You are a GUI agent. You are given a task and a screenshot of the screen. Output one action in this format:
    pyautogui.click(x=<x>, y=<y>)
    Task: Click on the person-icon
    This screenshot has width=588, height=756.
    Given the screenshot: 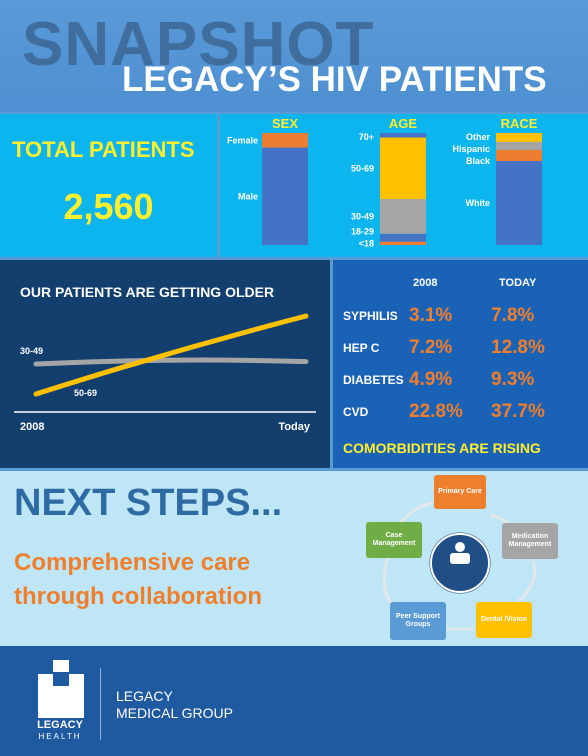 What is the action you would take?
    pyautogui.click(x=460, y=553)
    